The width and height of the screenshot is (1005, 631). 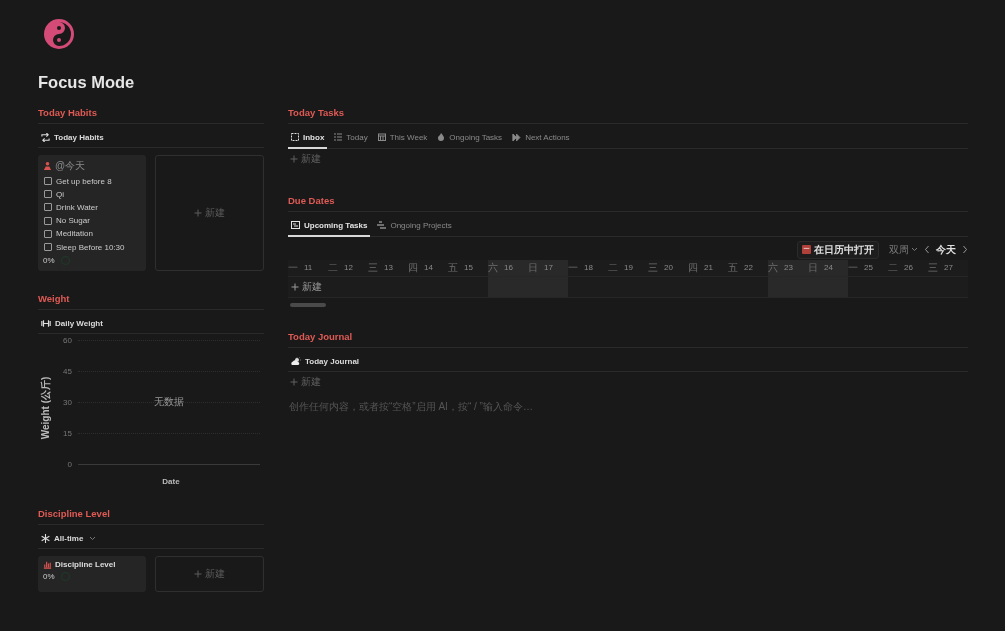 I want to click on yin-yang-icon, so click(x=59, y=34).